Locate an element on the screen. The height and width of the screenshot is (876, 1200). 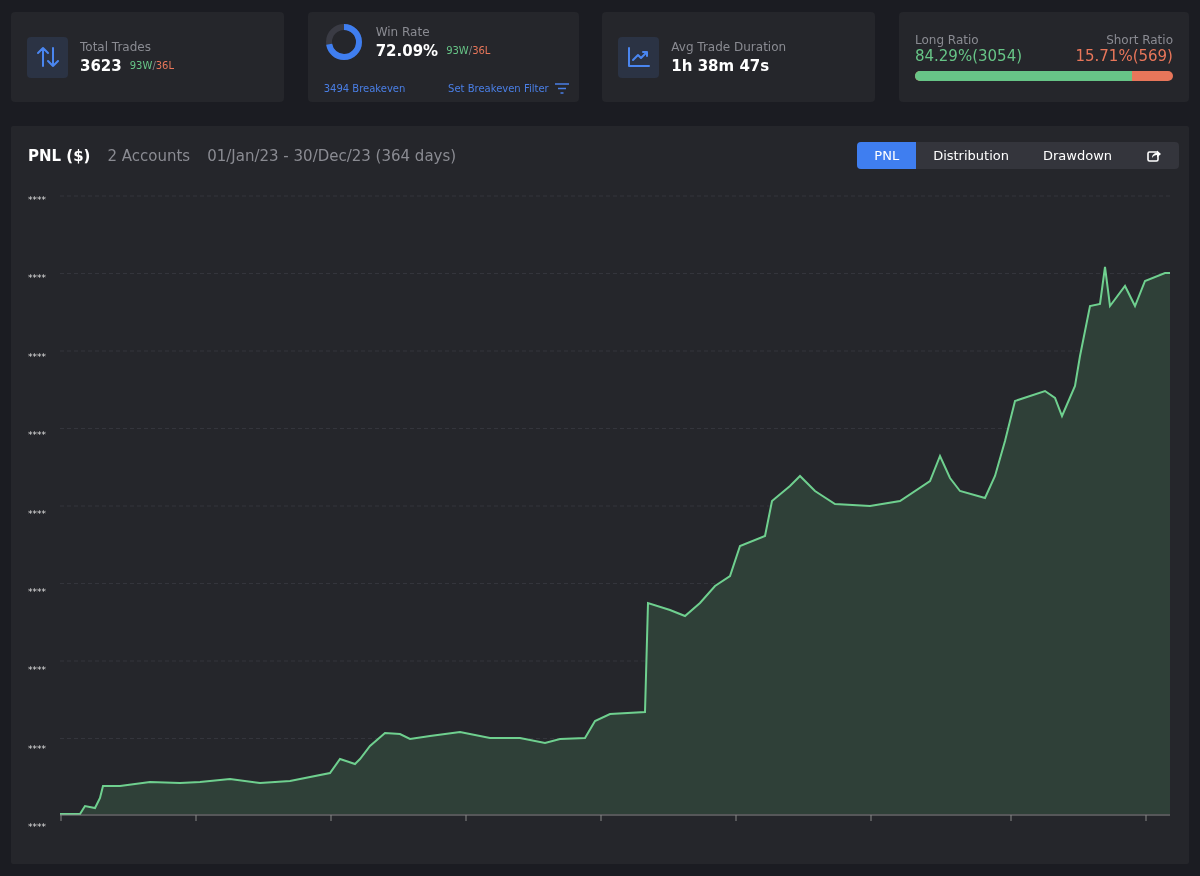
breakeven-filter-link: Set Breakeven Filter is located at coordinates (498, 88).